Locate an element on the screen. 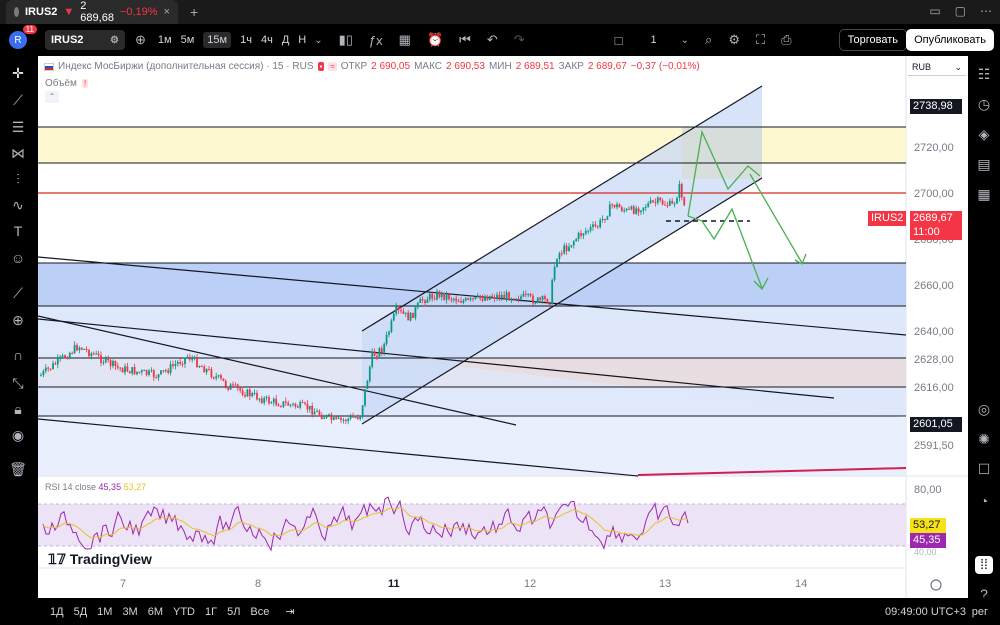  session-type: рег is located at coordinates (980, 612).